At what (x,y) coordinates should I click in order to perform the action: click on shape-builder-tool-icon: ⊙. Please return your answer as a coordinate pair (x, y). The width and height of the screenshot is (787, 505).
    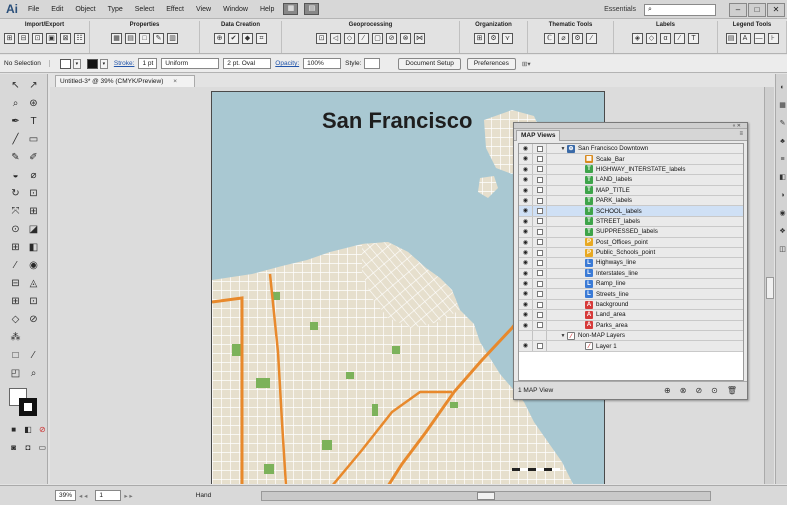
    Looking at the image, I should click on (15, 229).